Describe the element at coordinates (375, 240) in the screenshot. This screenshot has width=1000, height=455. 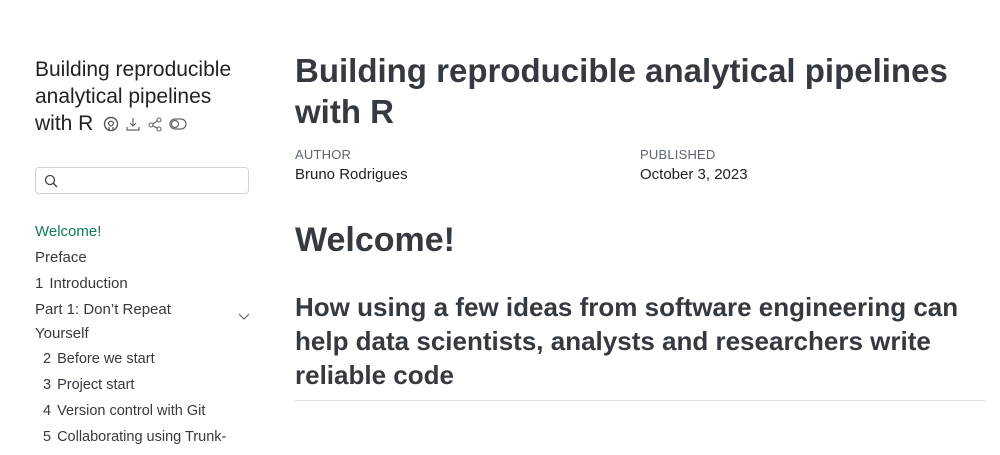
I see `welcome-heading: Welcome!` at that location.